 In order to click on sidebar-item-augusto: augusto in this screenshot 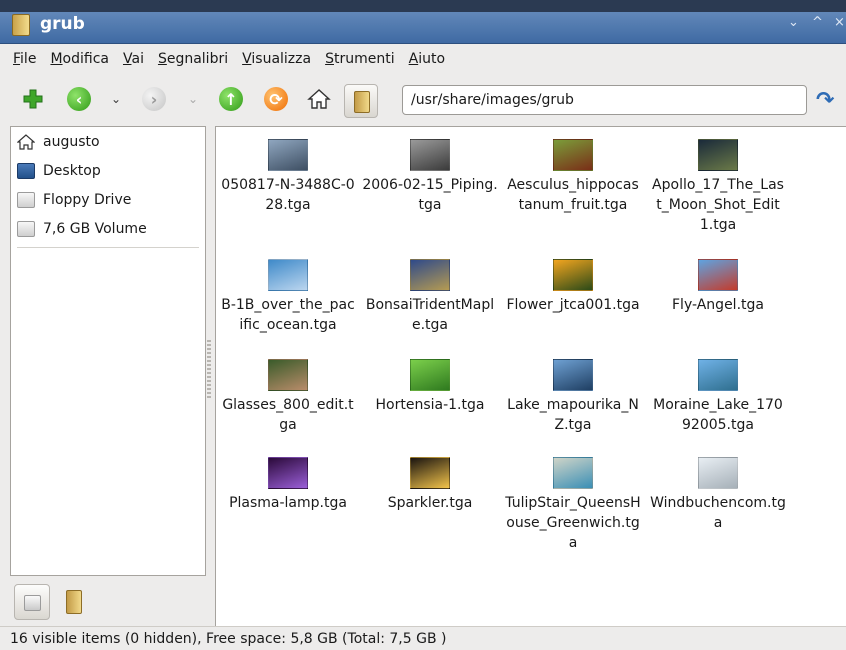, I will do `click(108, 141)`.